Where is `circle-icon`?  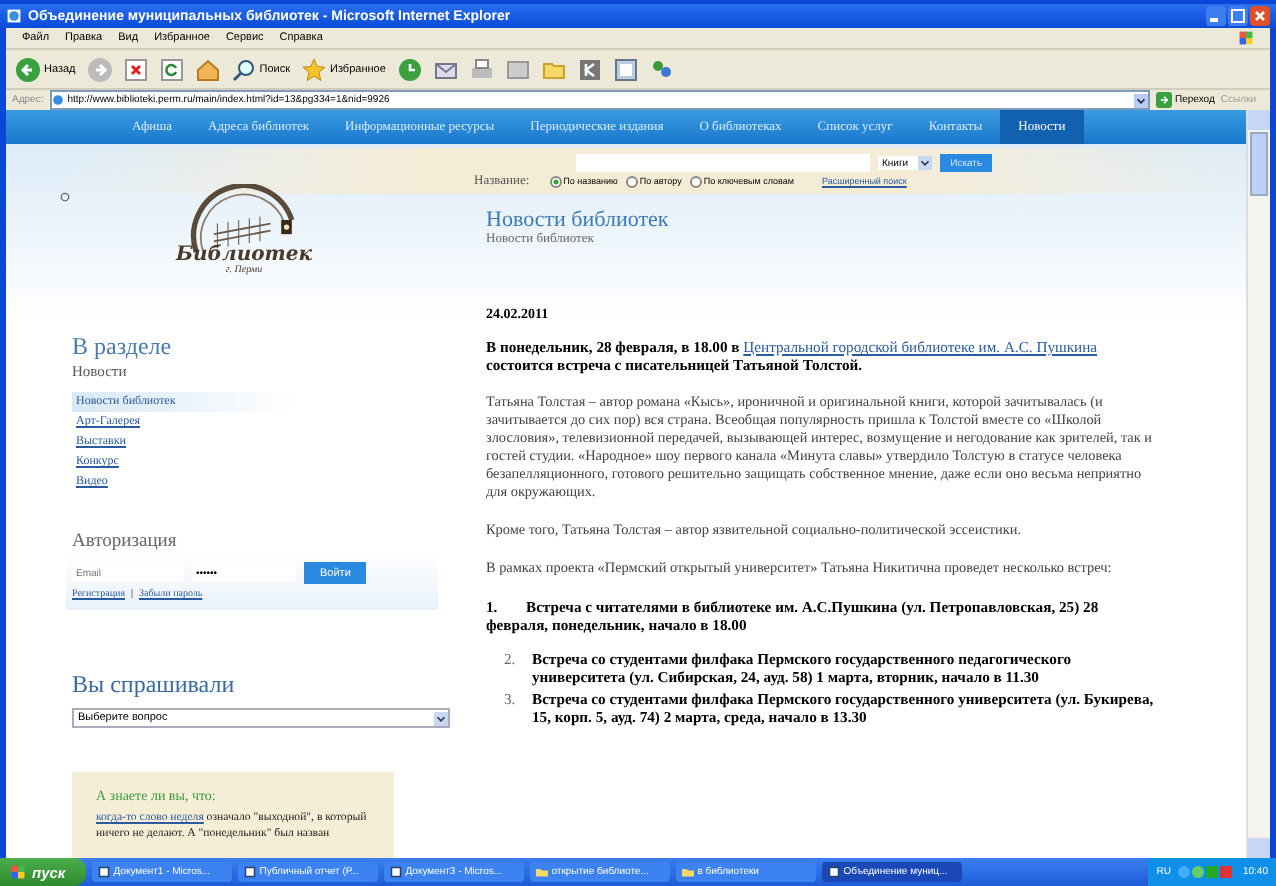
circle-icon is located at coordinates (65, 197).